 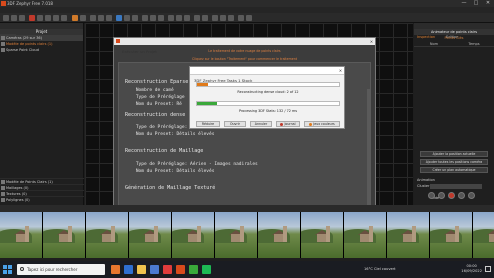 I want to click on select-icon, so click(x=32, y=18).